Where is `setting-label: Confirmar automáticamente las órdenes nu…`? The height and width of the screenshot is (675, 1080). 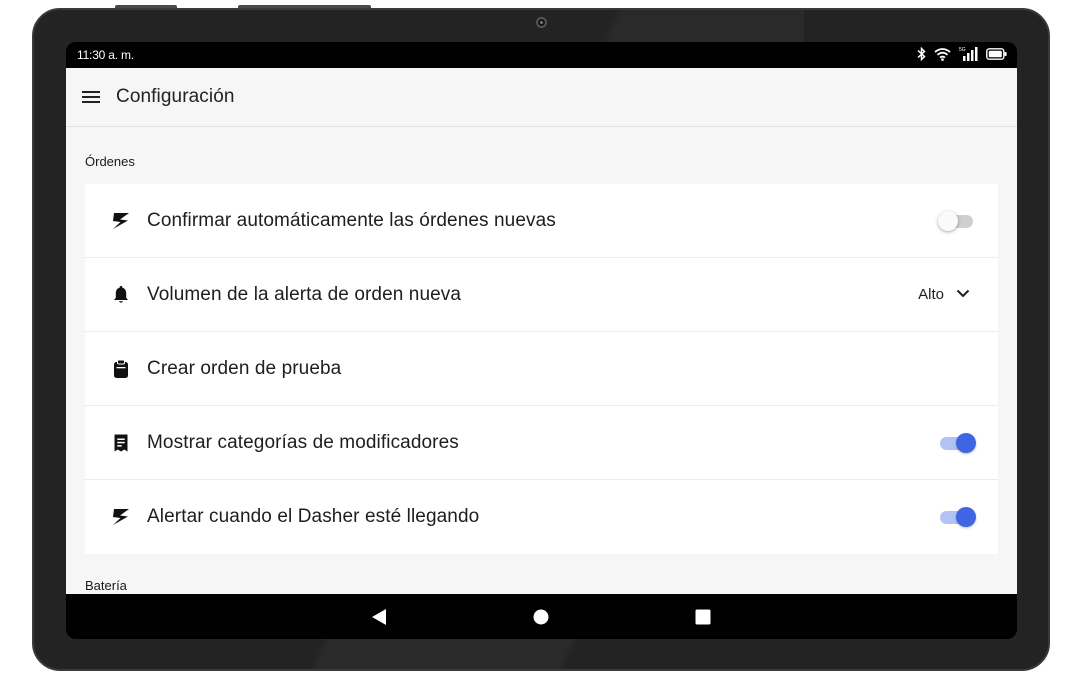
setting-label: Confirmar automáticamente las órdenes nu… is located at coordinates (351, 220).